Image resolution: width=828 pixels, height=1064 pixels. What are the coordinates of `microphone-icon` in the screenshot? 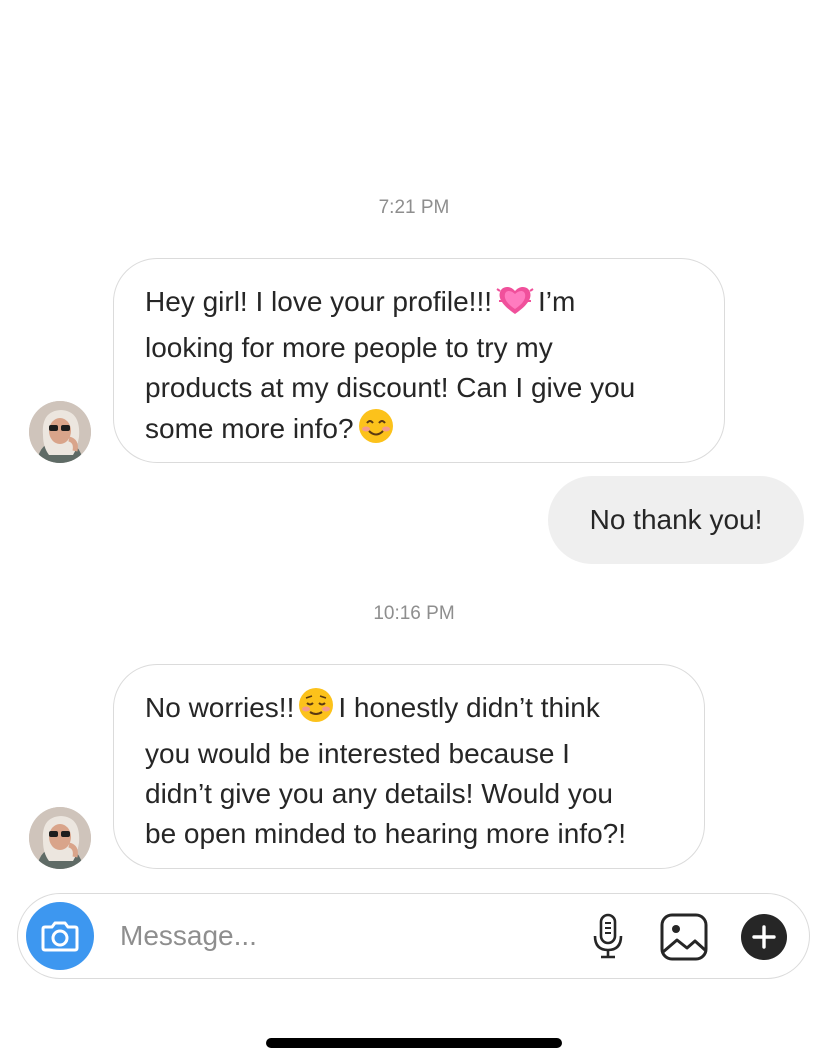 It's located at (608, 936).